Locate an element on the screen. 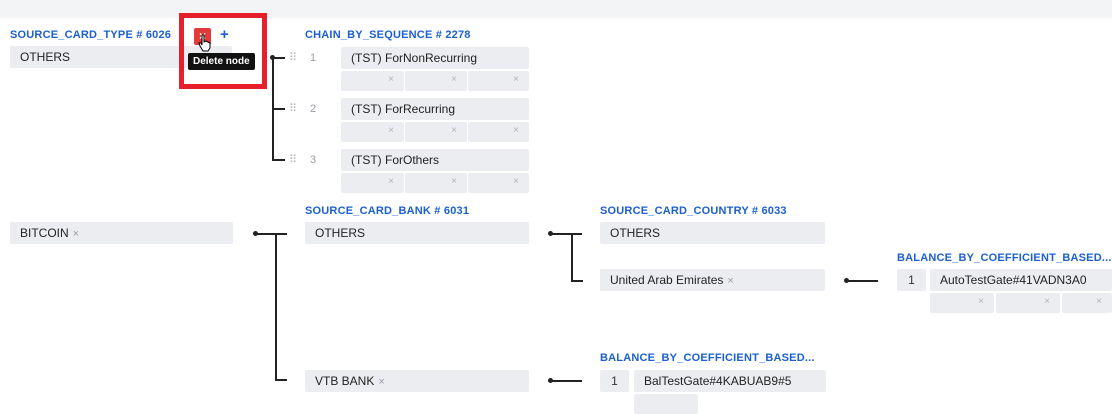  chain-index: 2 is located at coordinates (313, 109).